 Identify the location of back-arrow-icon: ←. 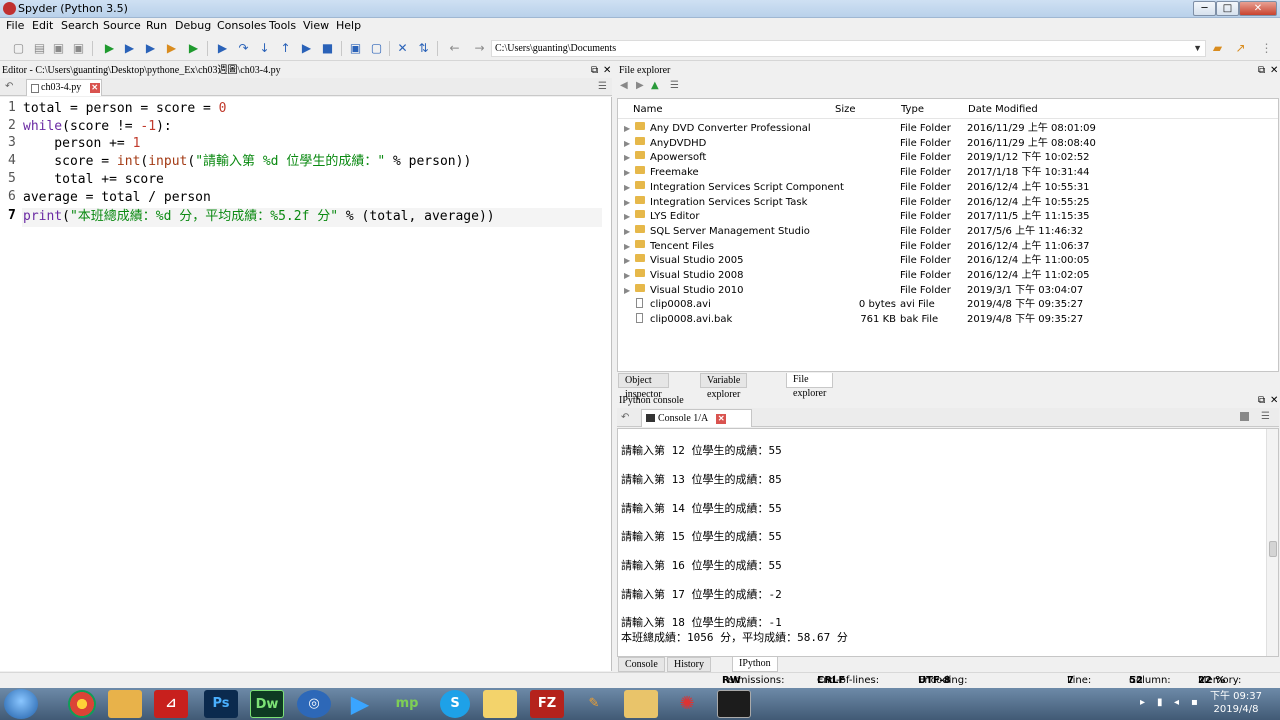
(454, 48).